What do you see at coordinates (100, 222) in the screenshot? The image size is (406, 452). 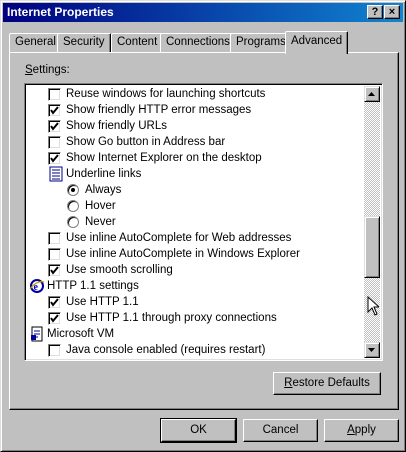 I see `setting-label: Never` at bounding box center [100, 222].